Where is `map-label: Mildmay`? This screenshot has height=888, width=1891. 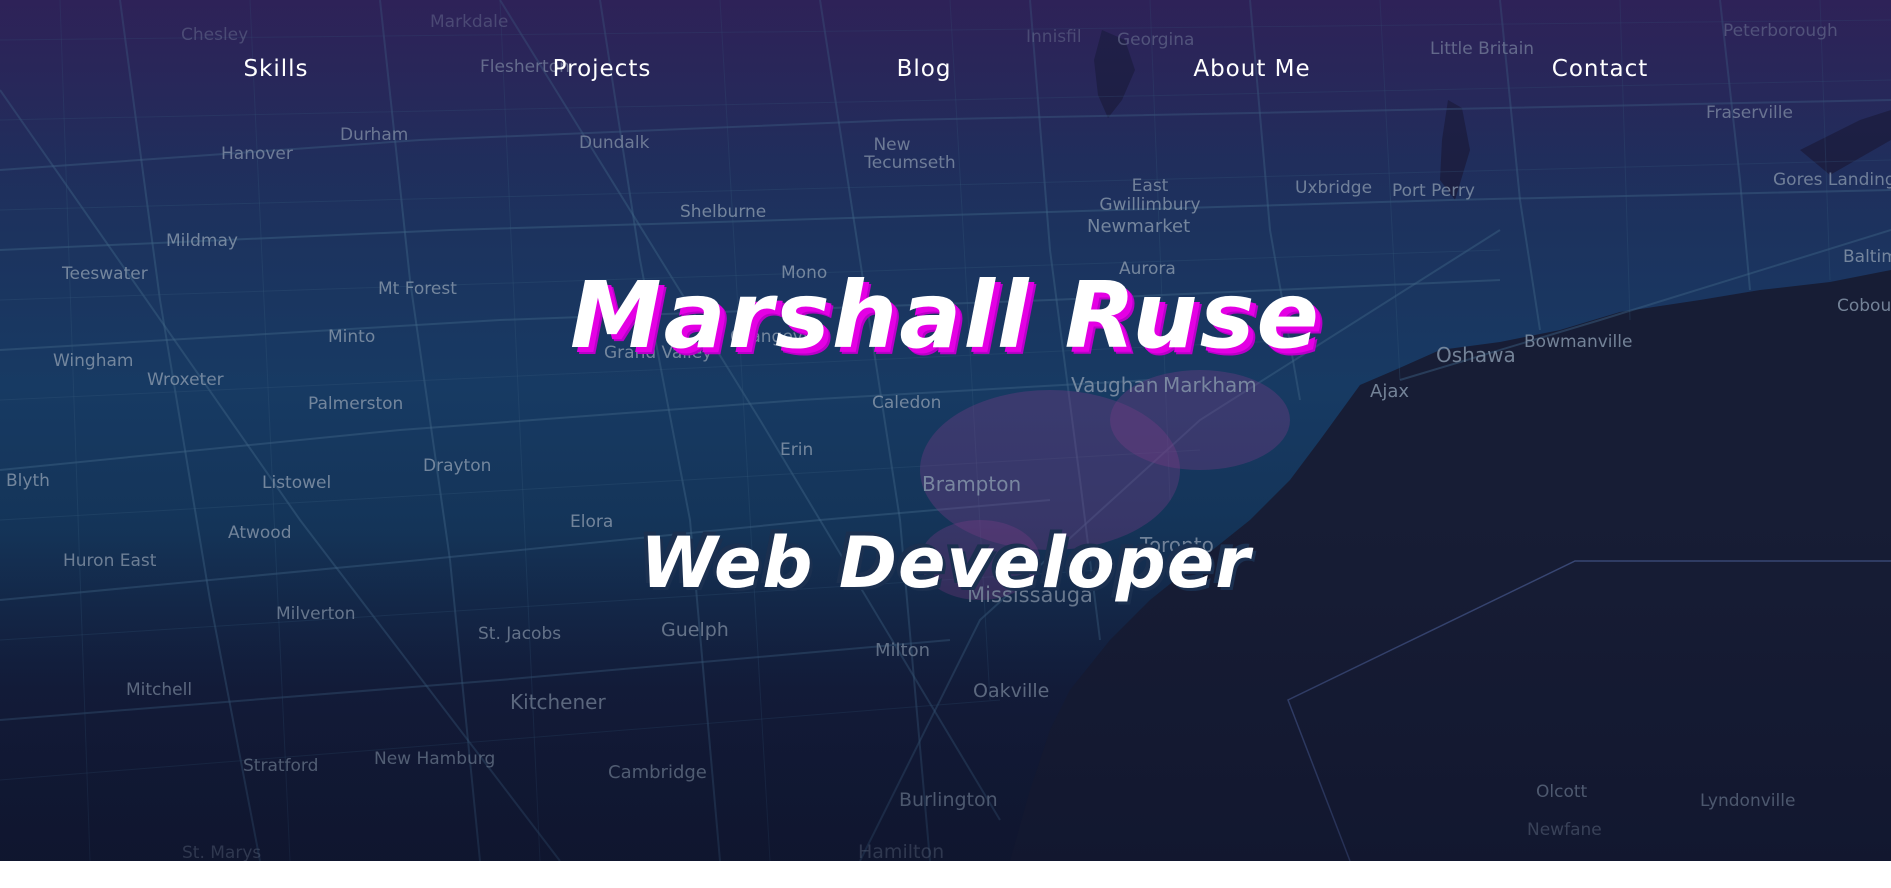
map-label: Mildmay is located at coordinates (202, 241).